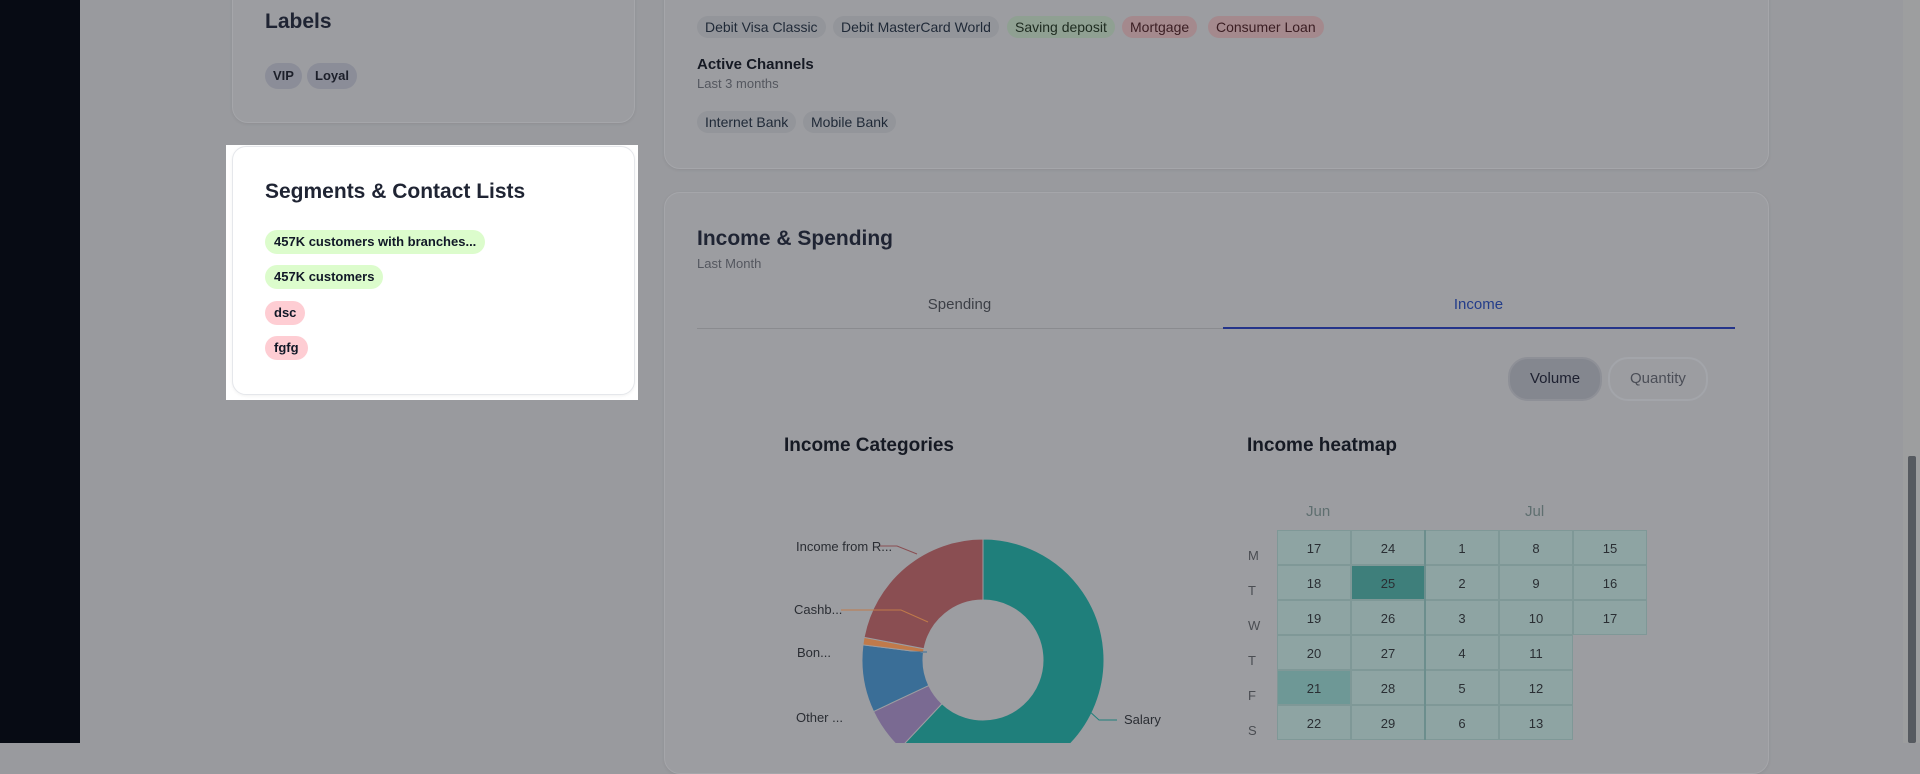  I want to click on income-heatmap-title: Income heatmap, so click(1322, 445).